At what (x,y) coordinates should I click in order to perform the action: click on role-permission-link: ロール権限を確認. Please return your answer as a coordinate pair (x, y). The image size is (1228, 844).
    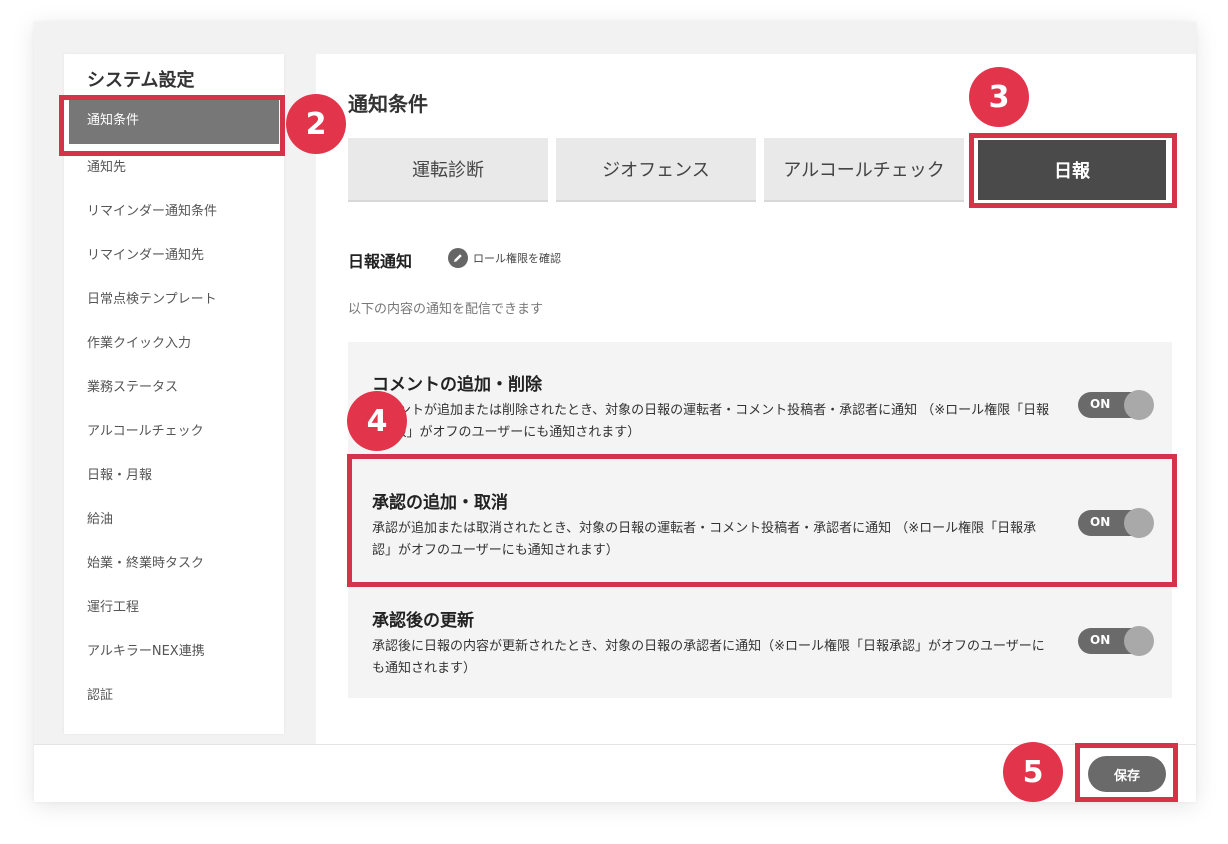
    Looking at the image, I should click on (504, 258).